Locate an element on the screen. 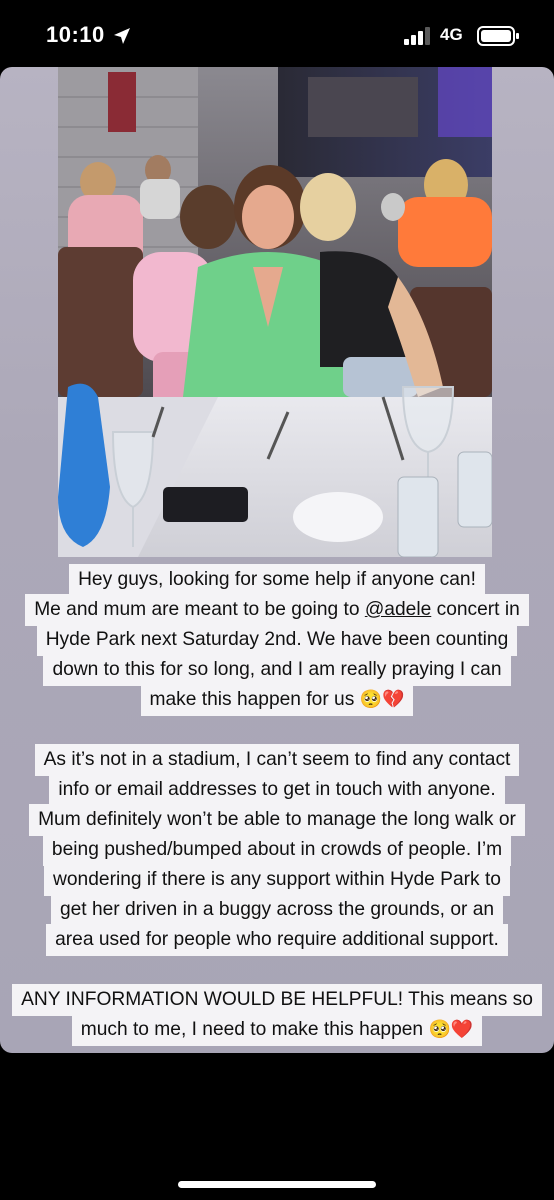  story-text-part: concert in is located at coordinates (475, 609).